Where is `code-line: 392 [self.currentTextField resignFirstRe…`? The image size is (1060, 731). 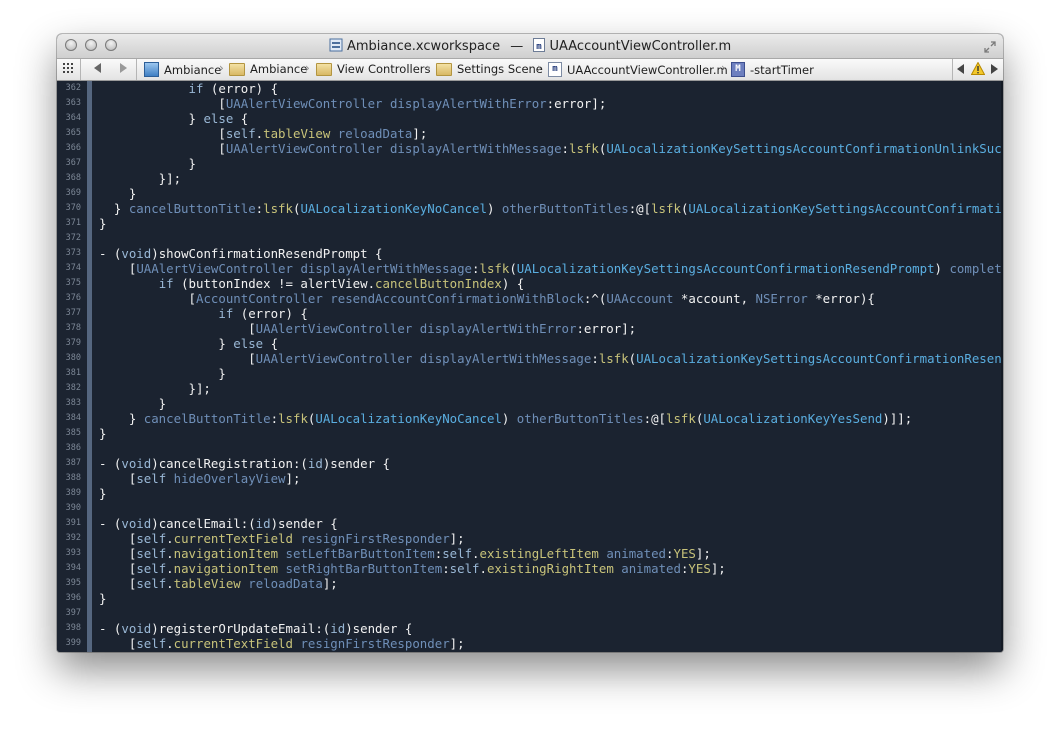 code-line: 392 [self.currentTextField resignFirstRe… is located at coordinates (530, 538).